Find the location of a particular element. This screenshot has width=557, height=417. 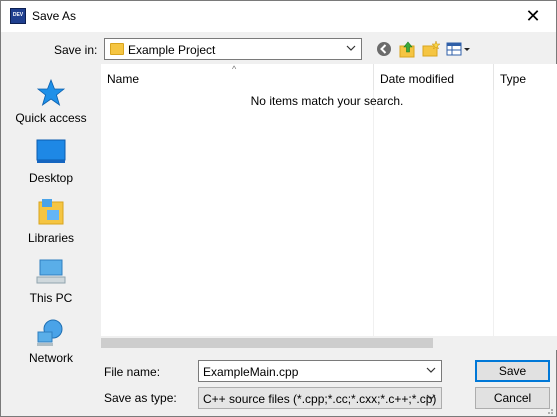

this-pc-icon is located at coordinates (51, 273).